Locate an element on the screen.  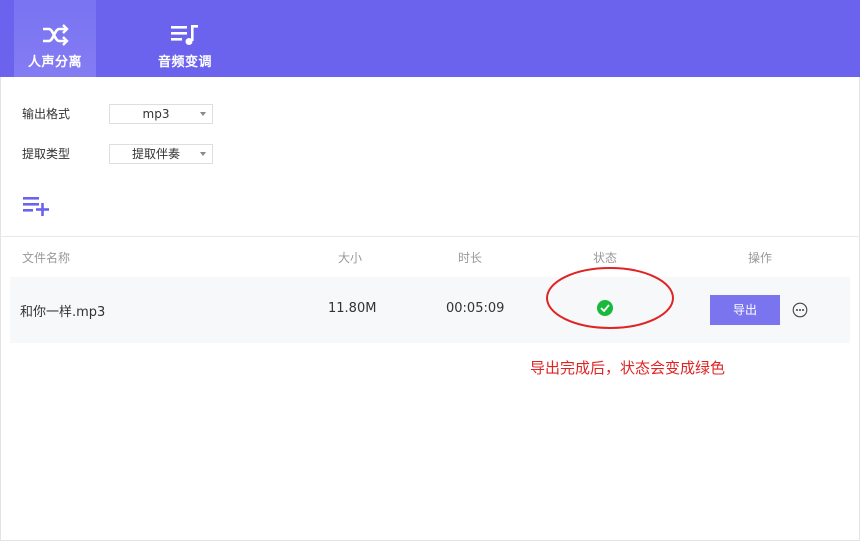
annotation-ellipse is located at coordinates (610, 298).